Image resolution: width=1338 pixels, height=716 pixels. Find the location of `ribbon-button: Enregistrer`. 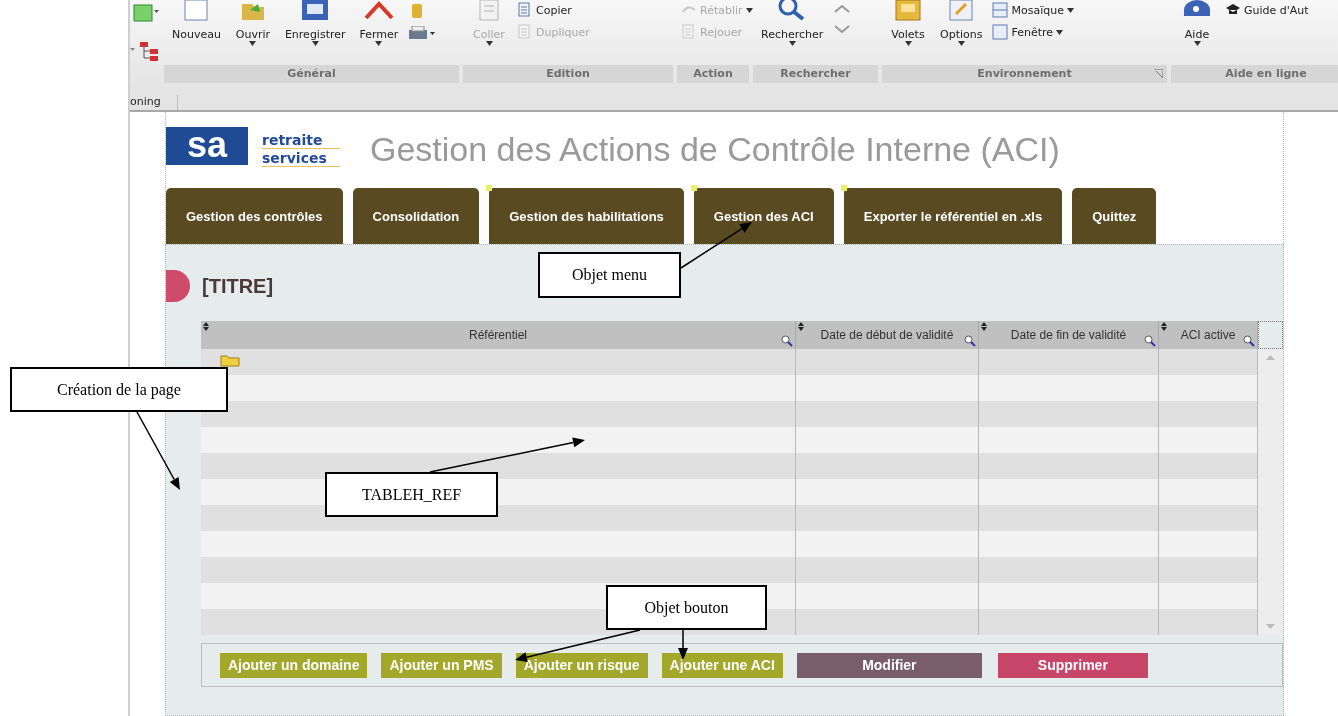

ribbon-button: Enregistrer is located at coordinates (315, 23).